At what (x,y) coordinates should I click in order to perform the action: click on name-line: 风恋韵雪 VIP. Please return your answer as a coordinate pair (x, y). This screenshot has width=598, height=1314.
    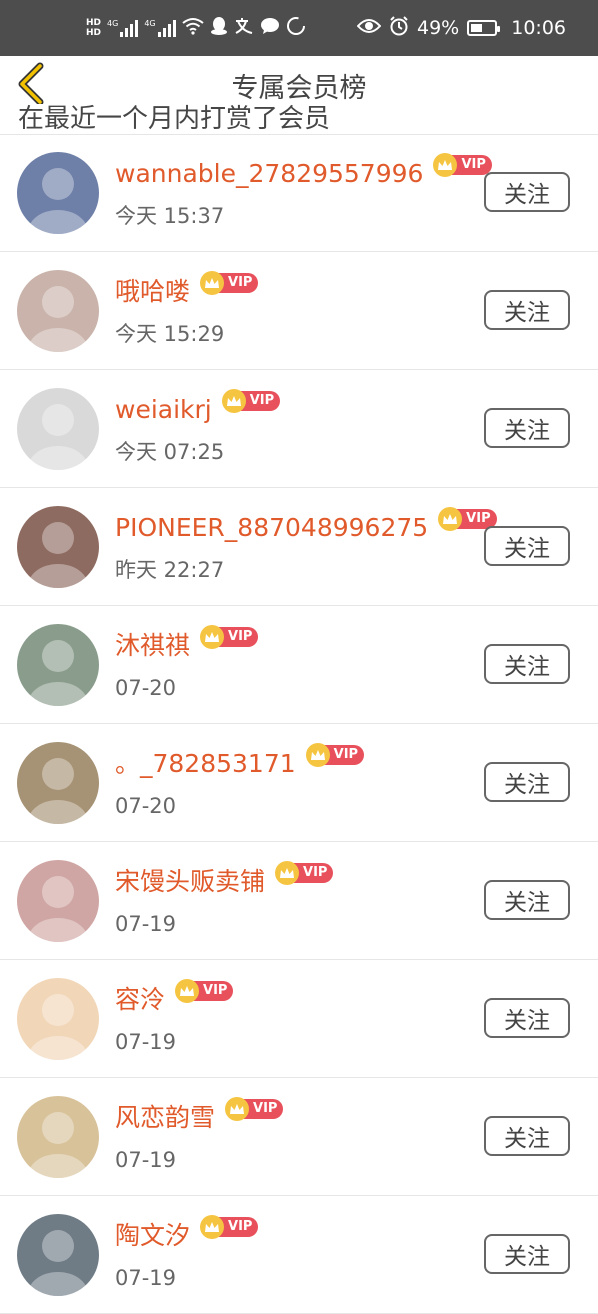
    Looking at the image, I should click on (199, 1116).